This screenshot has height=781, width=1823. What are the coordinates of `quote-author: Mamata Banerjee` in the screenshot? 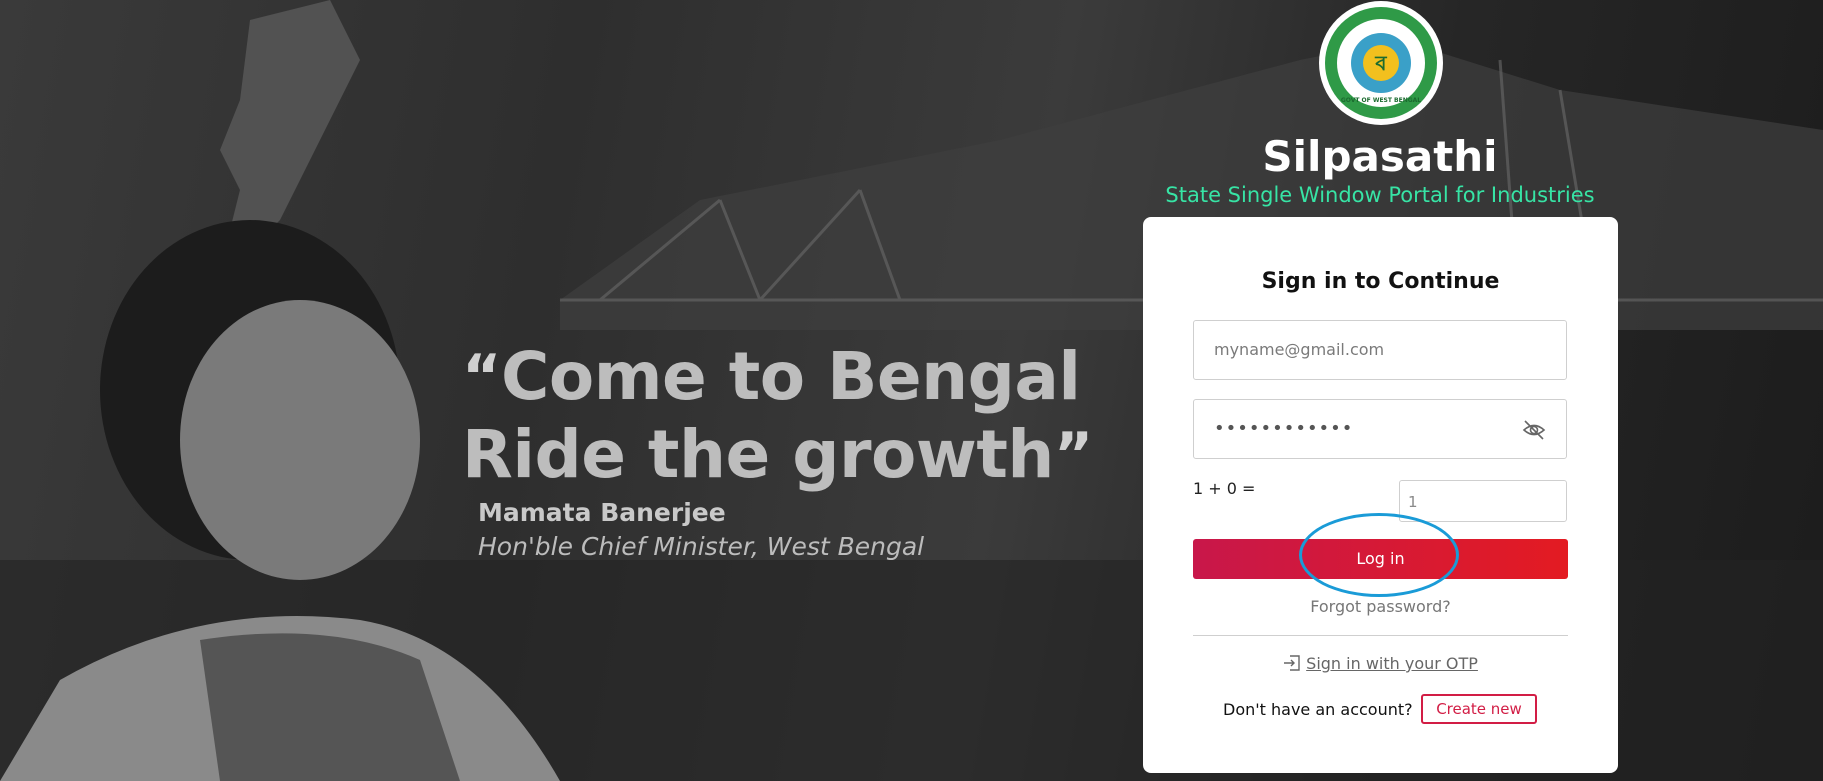 It's located at (602, 512).